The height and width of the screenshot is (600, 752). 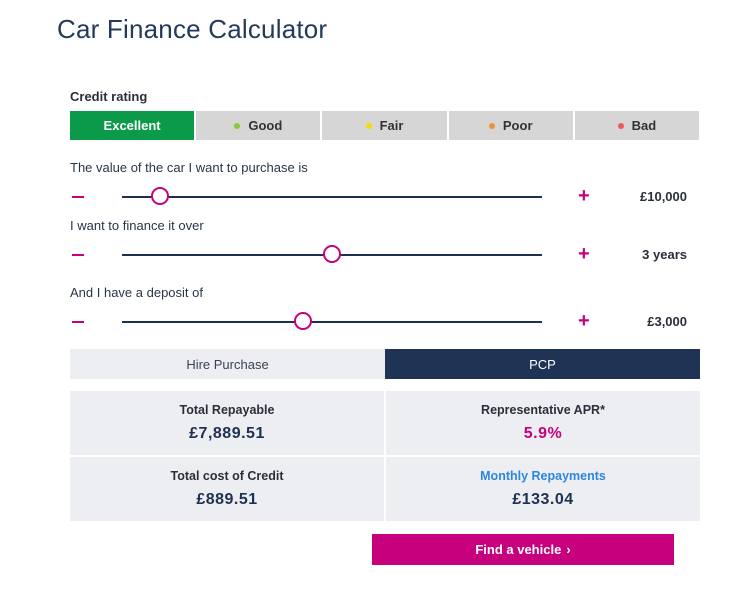 I want to click on finance-type-tabs: Hire Purchase PCP, so click(x=385, y=364).